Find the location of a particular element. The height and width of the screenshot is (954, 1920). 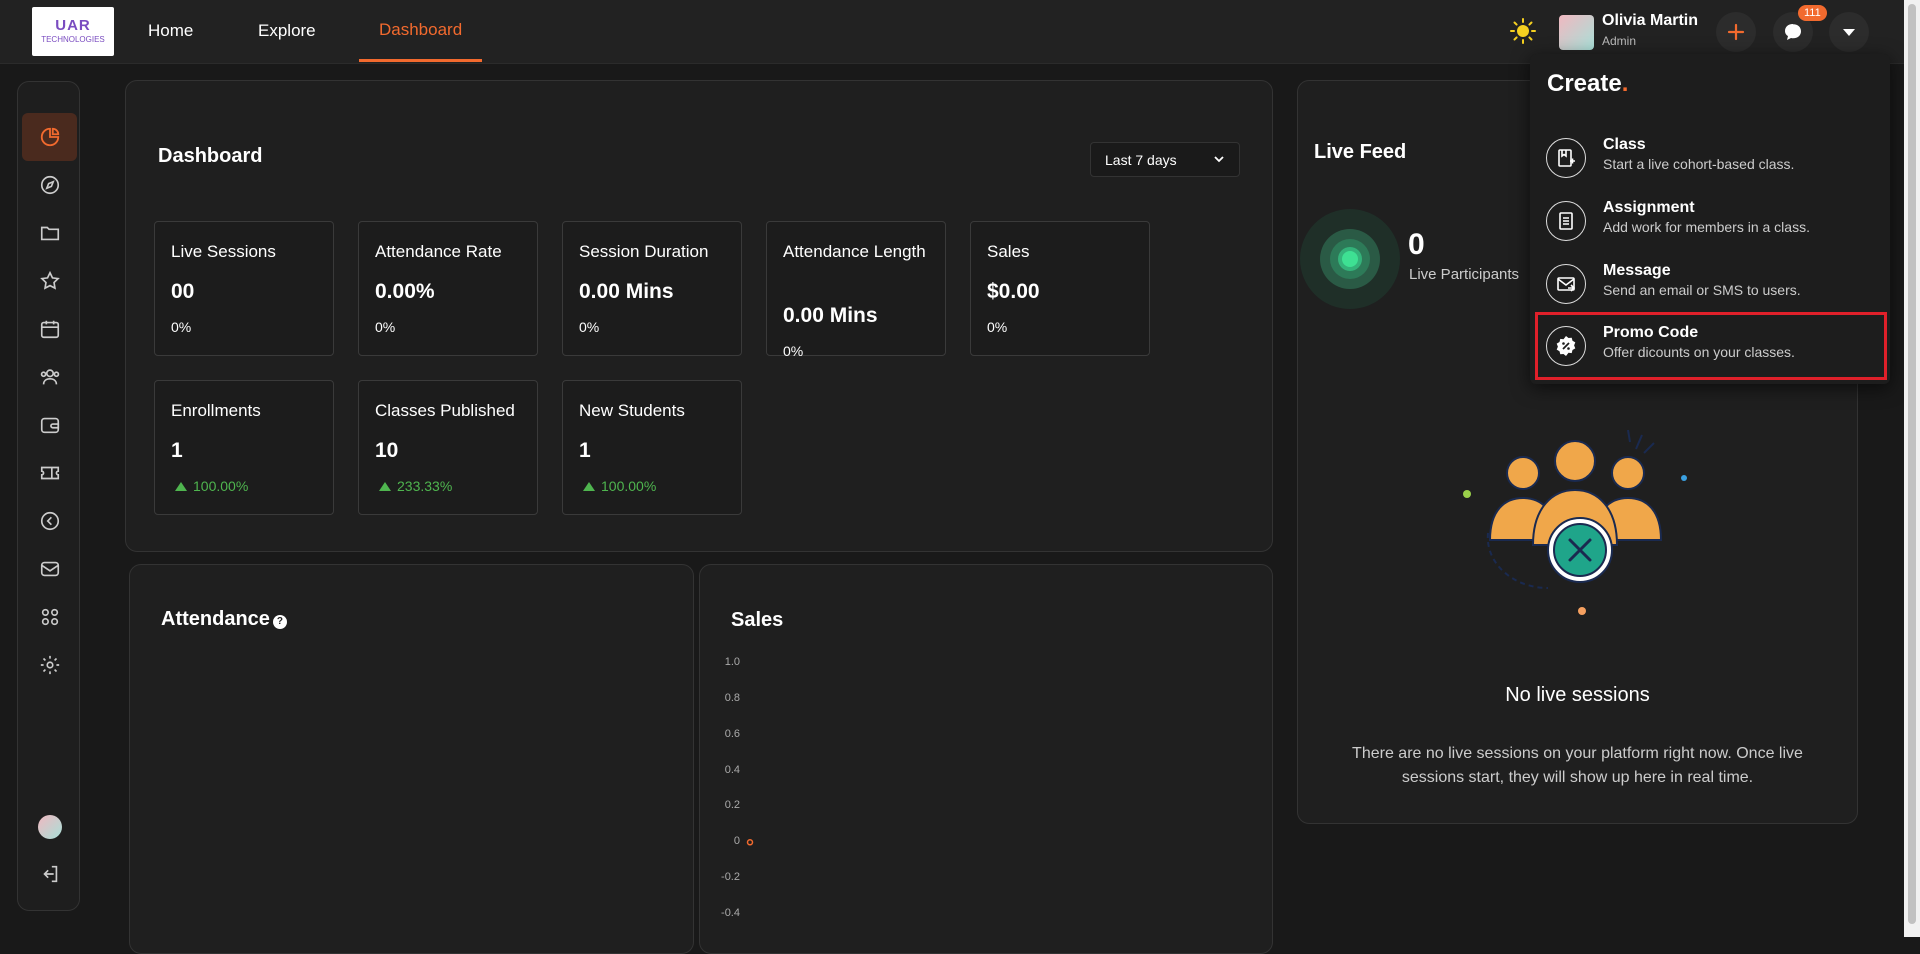

y-tick-label: 0.6 is located at coordinates (732, 733).